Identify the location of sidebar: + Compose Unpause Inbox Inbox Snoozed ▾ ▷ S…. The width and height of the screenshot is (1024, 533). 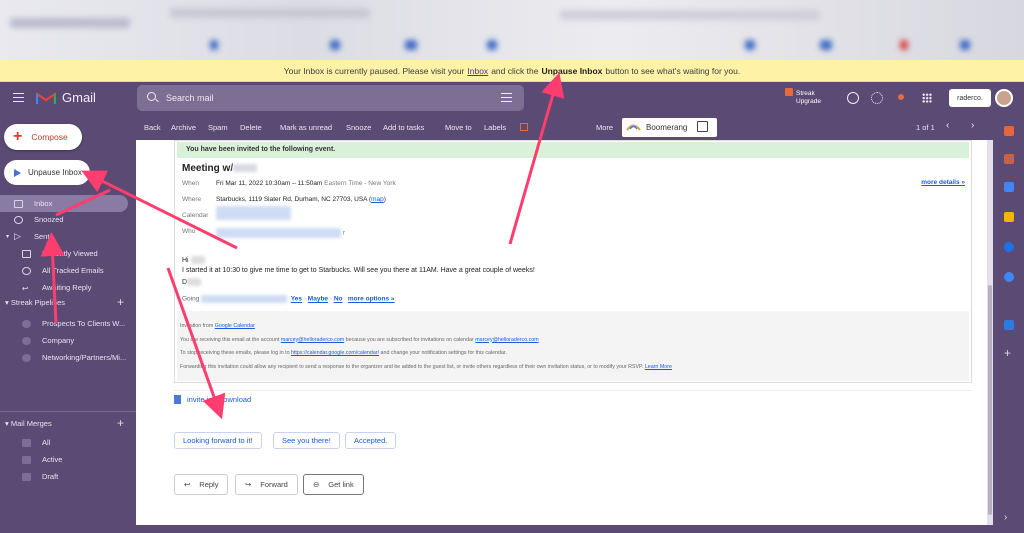
(68, 323).